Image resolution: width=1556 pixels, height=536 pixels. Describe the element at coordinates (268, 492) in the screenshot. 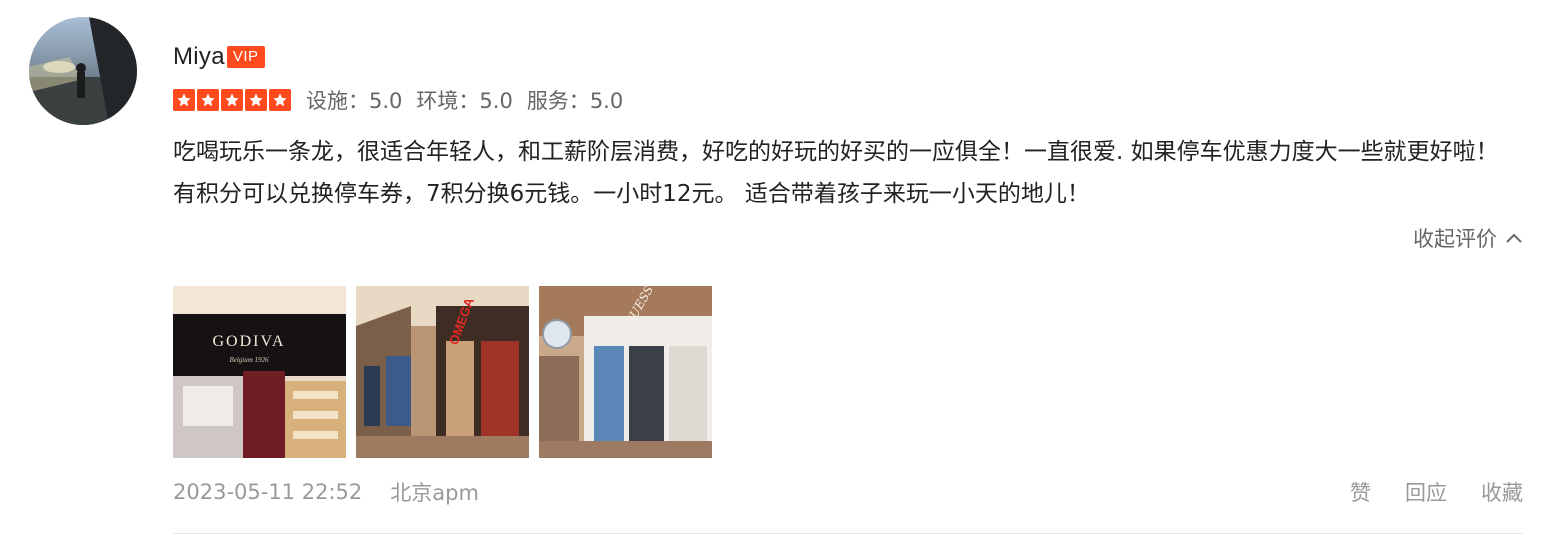

I see `review-datetime: 2023-05-11 22:52` at that location.